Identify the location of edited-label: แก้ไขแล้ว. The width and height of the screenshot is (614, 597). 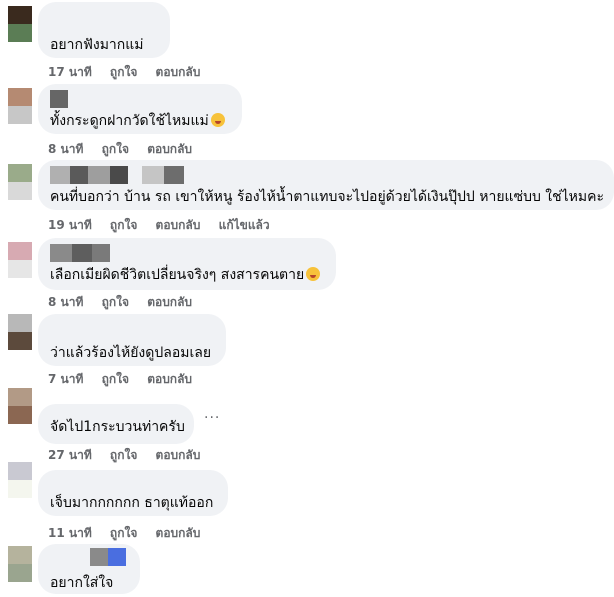
(244, 225).